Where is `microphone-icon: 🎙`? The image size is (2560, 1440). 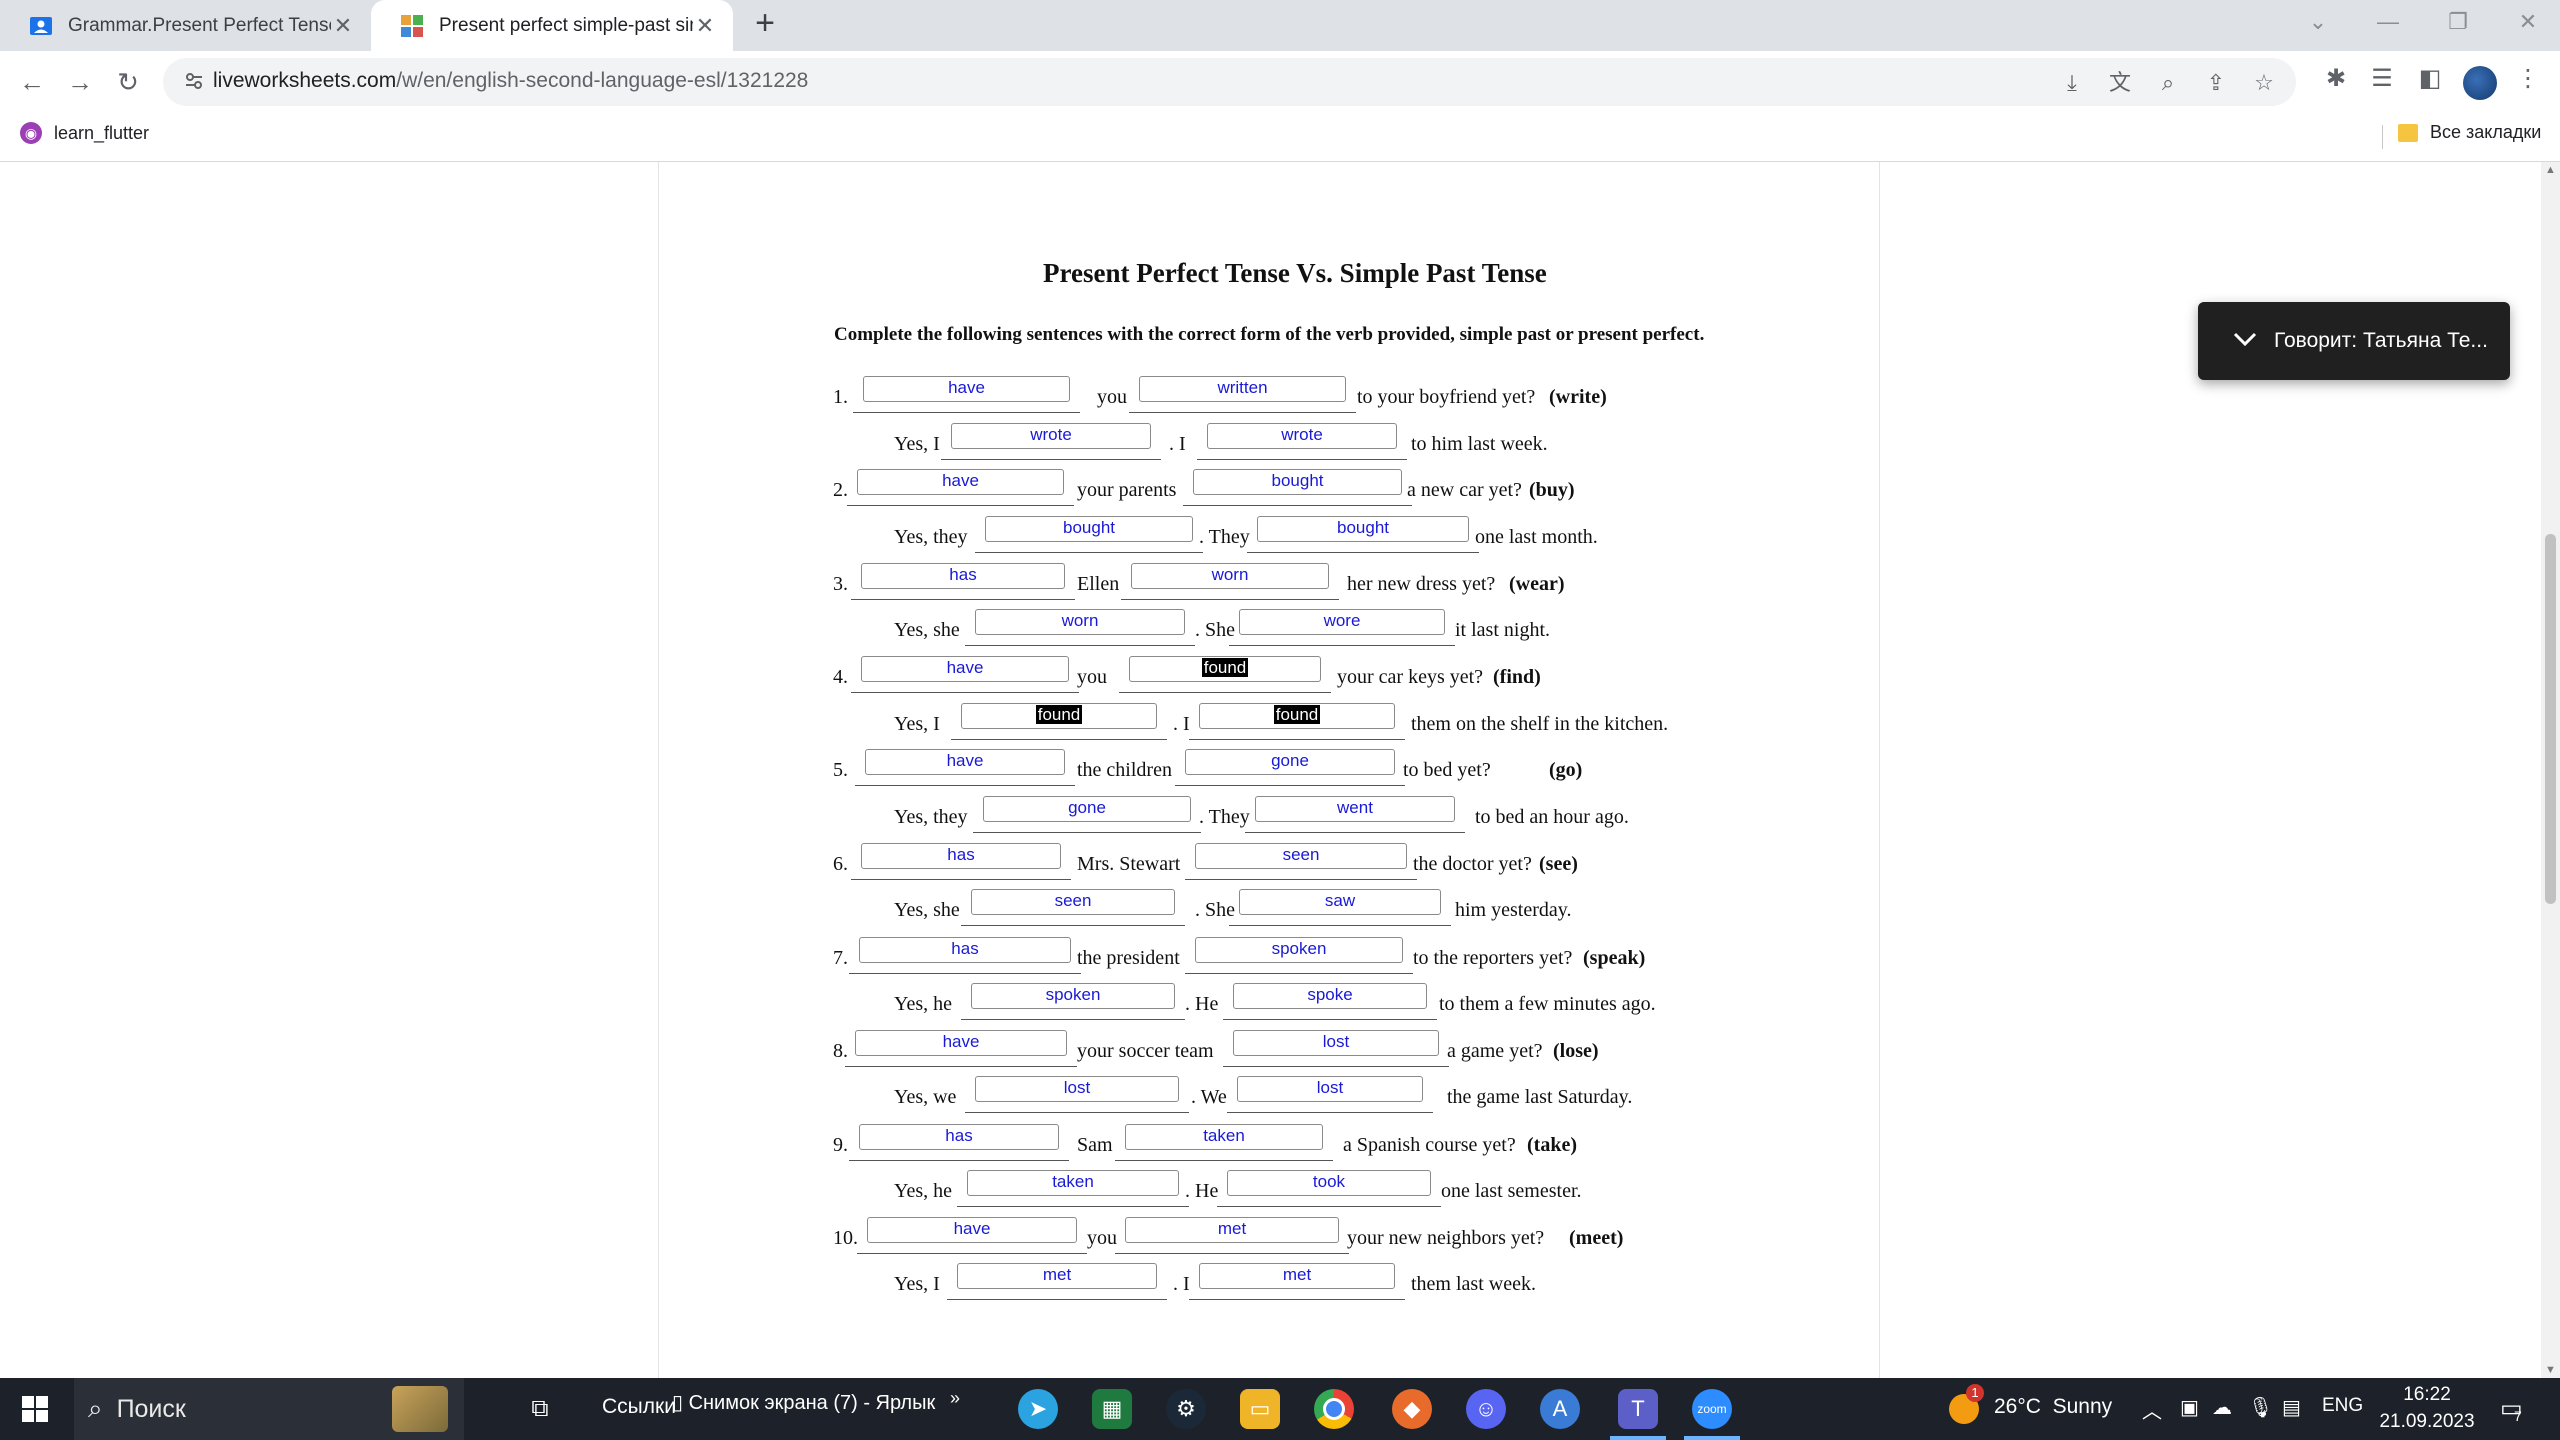 microphone-icon: 🎙 is located at coordinates (2260, 1407).